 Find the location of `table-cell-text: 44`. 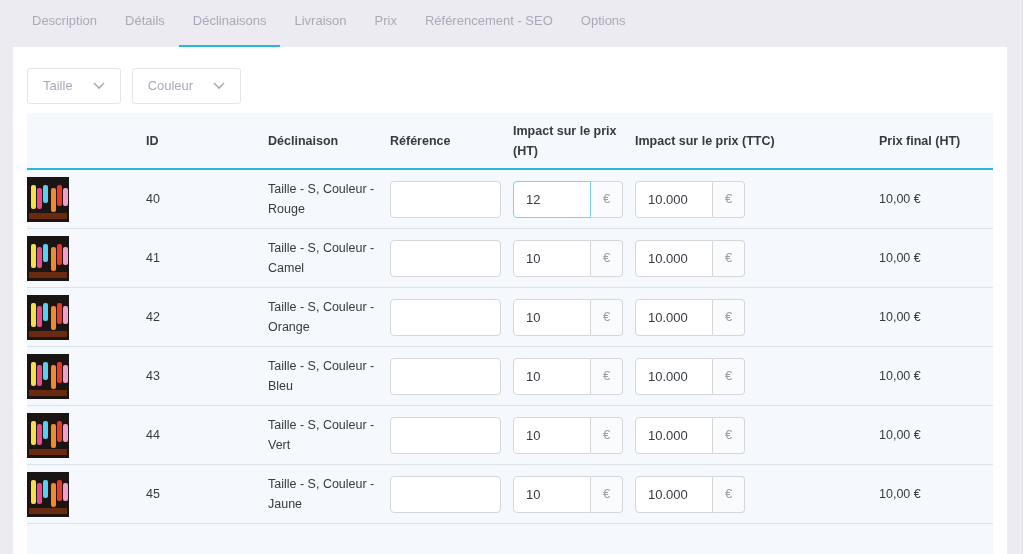

table-cell-text: 44 is located at coordinates (153, 435).